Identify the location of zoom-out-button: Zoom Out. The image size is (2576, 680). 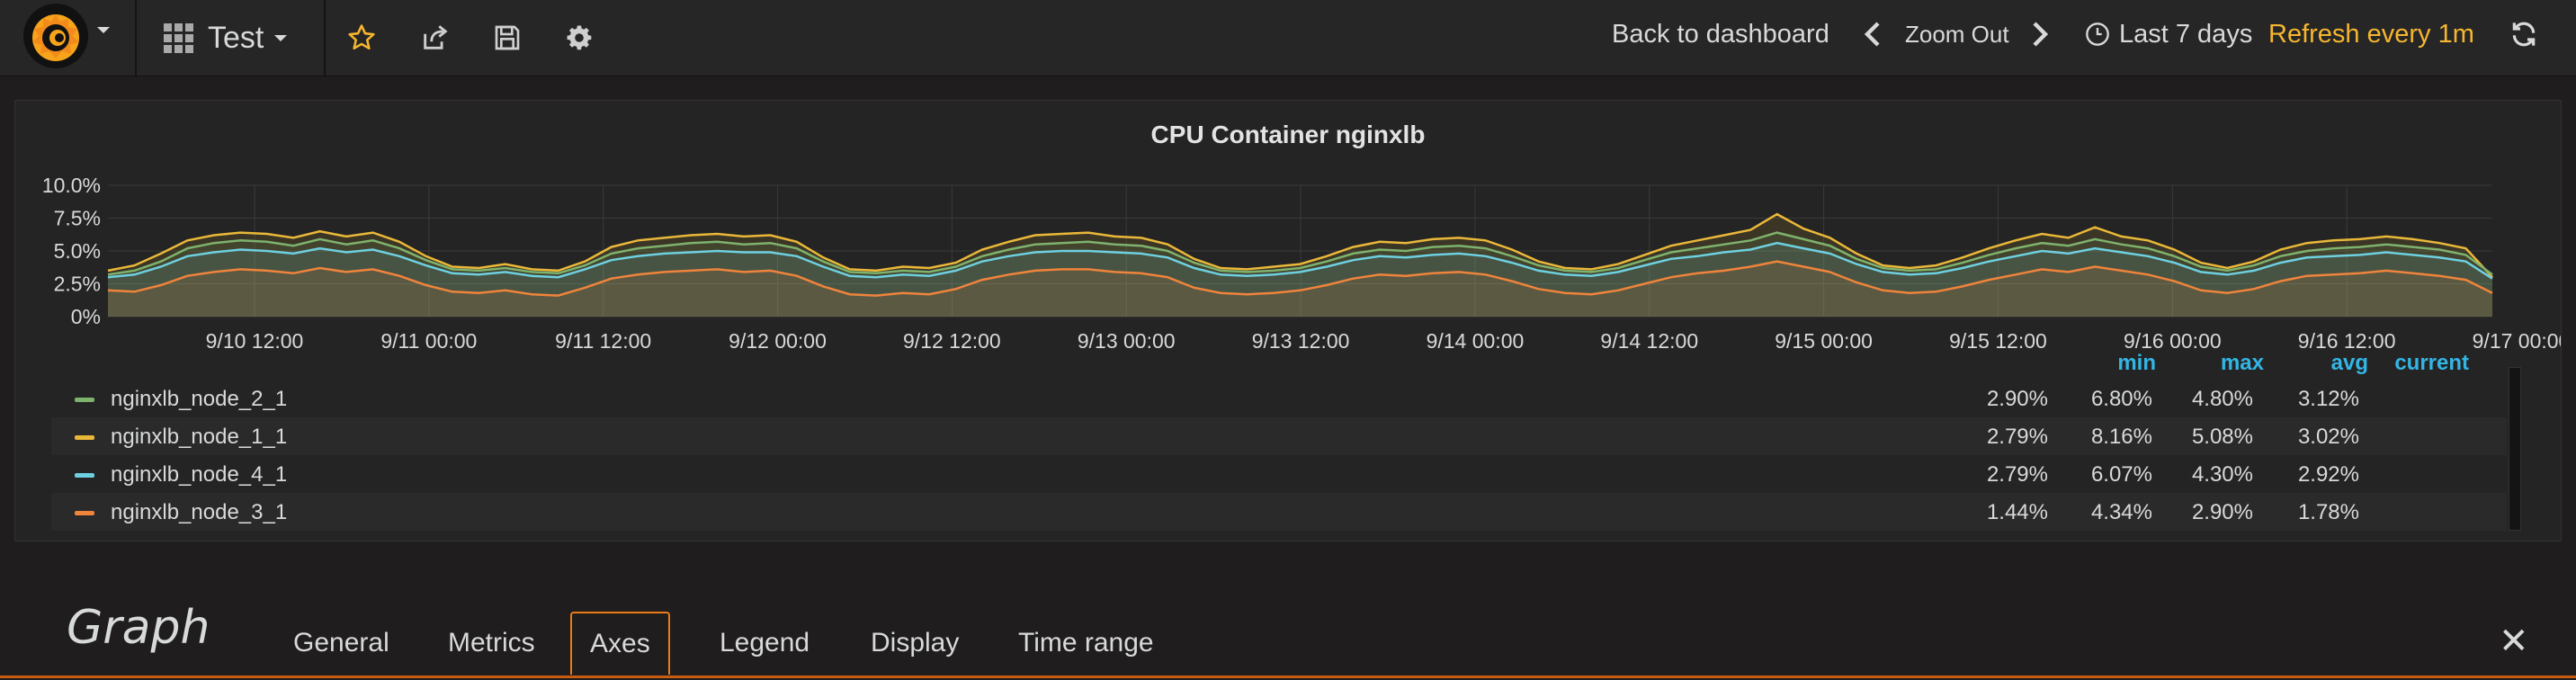
(1957, 34).